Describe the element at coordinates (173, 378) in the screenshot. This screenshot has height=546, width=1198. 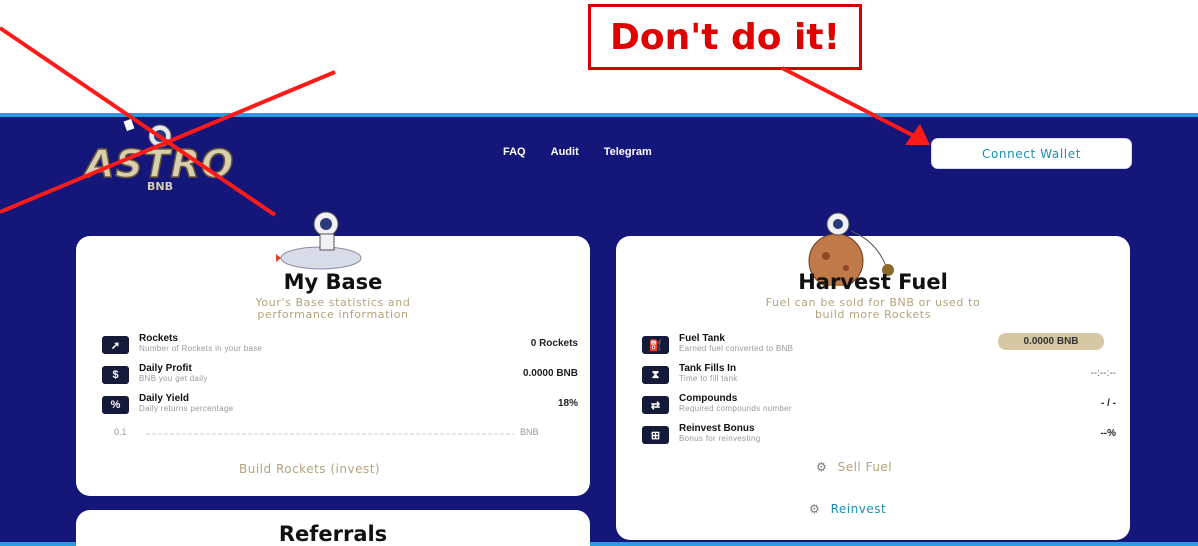
I see `daily-profit-desc: BNB you get daily` at that location.